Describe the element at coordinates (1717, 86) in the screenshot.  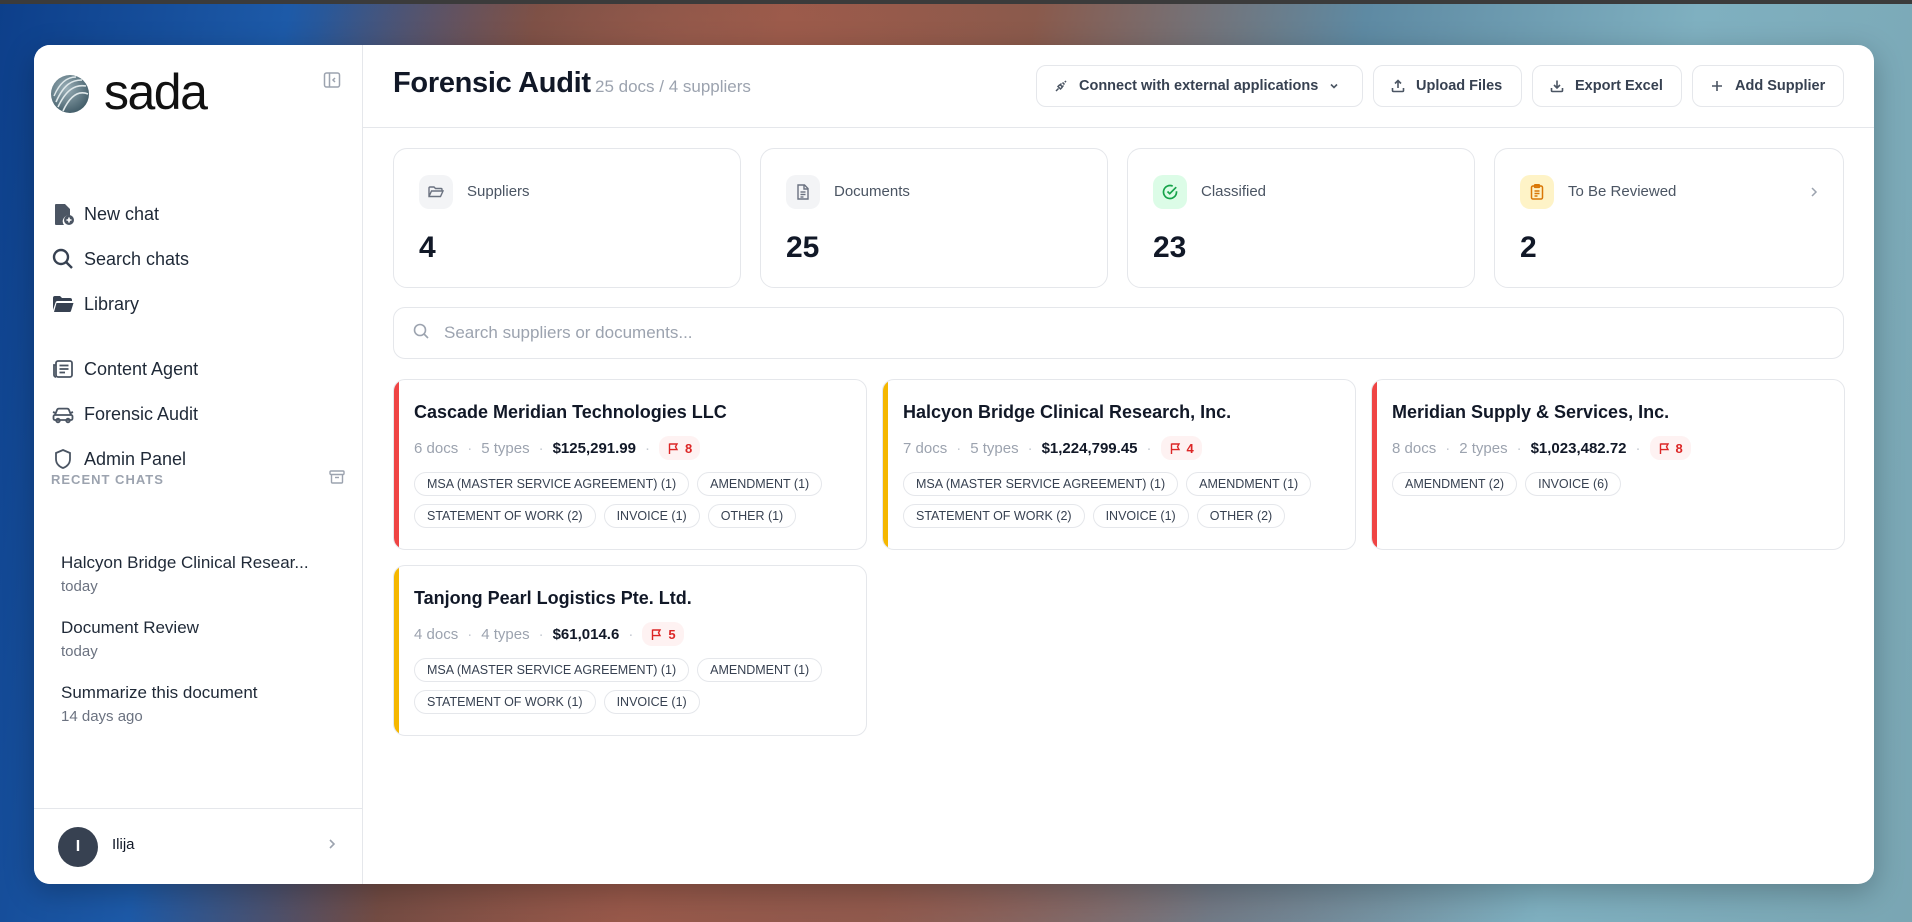
I see `plus-icon` at that location.